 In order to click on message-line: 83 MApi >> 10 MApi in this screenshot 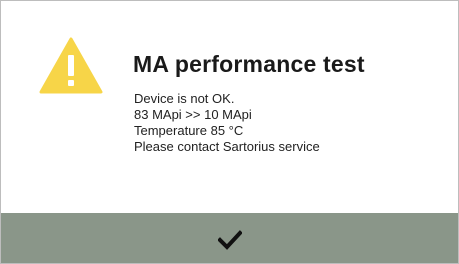, I will do `click(193, 114)`.